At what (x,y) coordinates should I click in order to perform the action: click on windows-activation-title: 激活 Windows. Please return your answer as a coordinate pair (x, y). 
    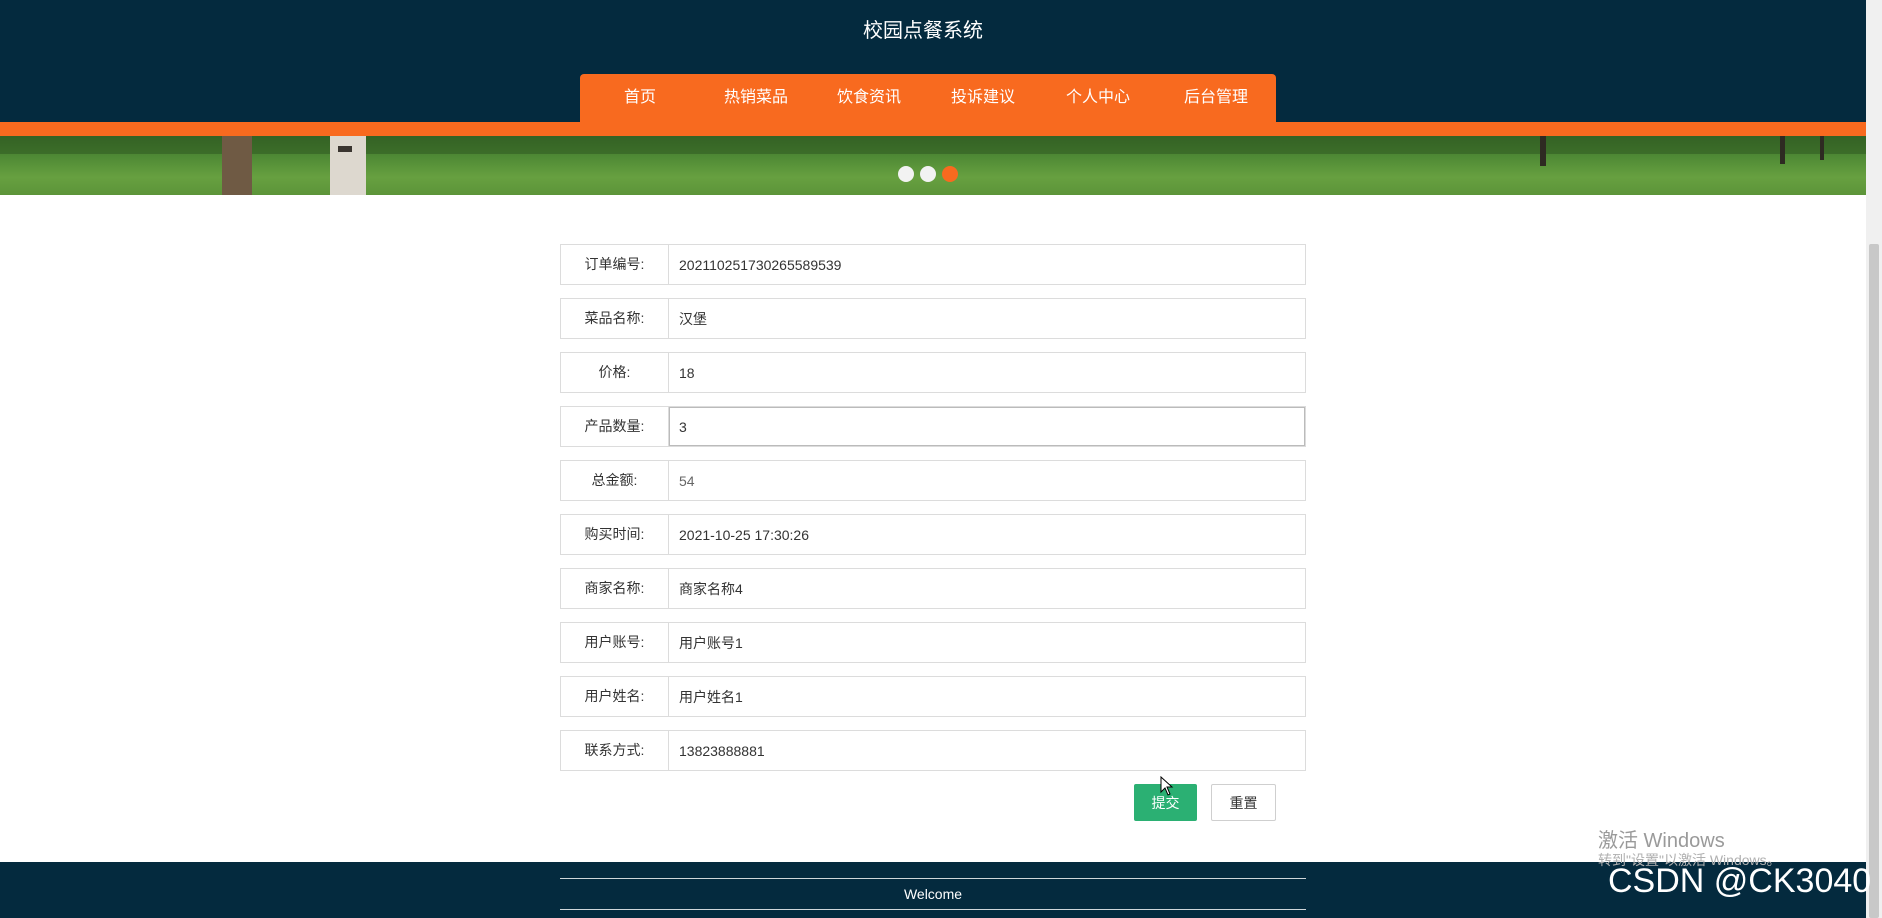
    Looking at the image, I should click on (1661, 841).